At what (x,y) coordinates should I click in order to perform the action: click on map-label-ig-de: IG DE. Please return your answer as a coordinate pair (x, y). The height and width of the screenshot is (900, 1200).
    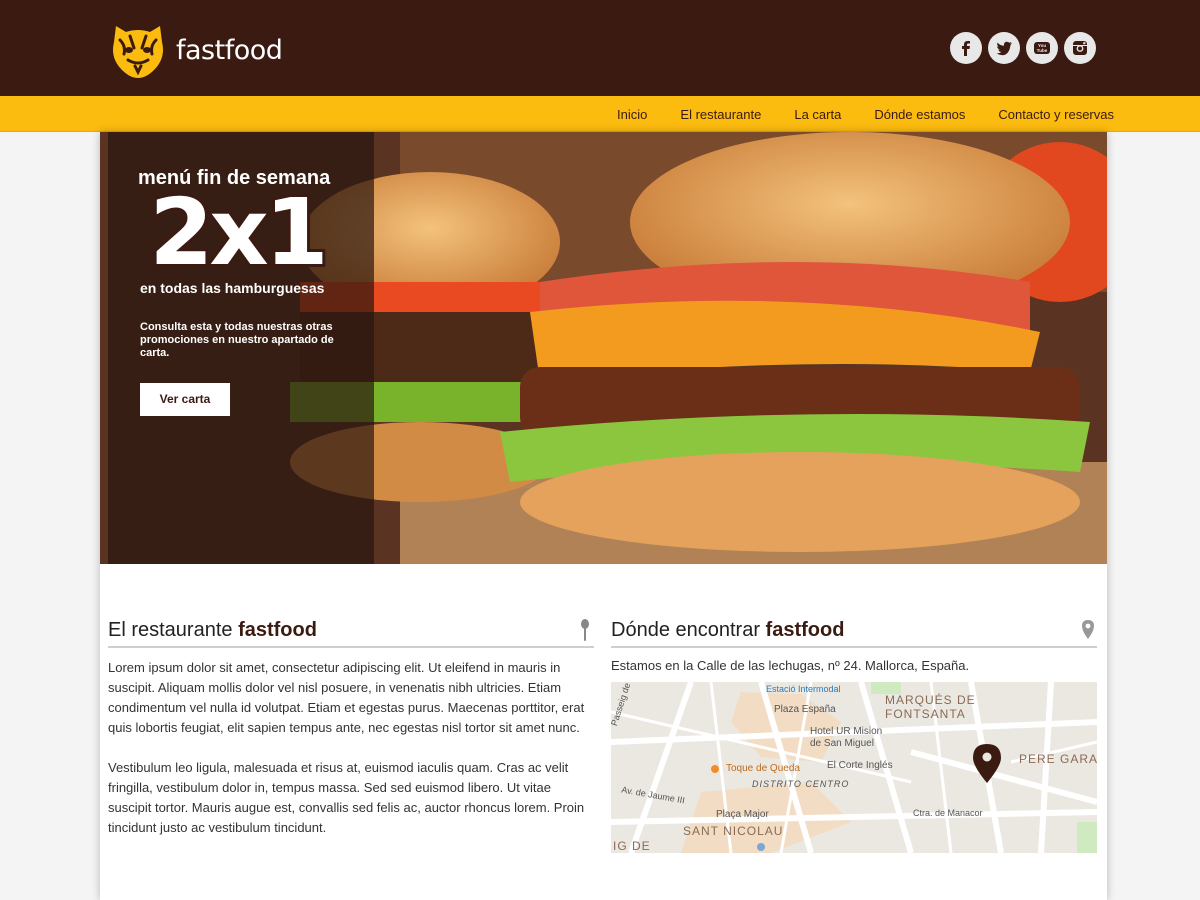
    Looking at the image, I should click on (632, 846).